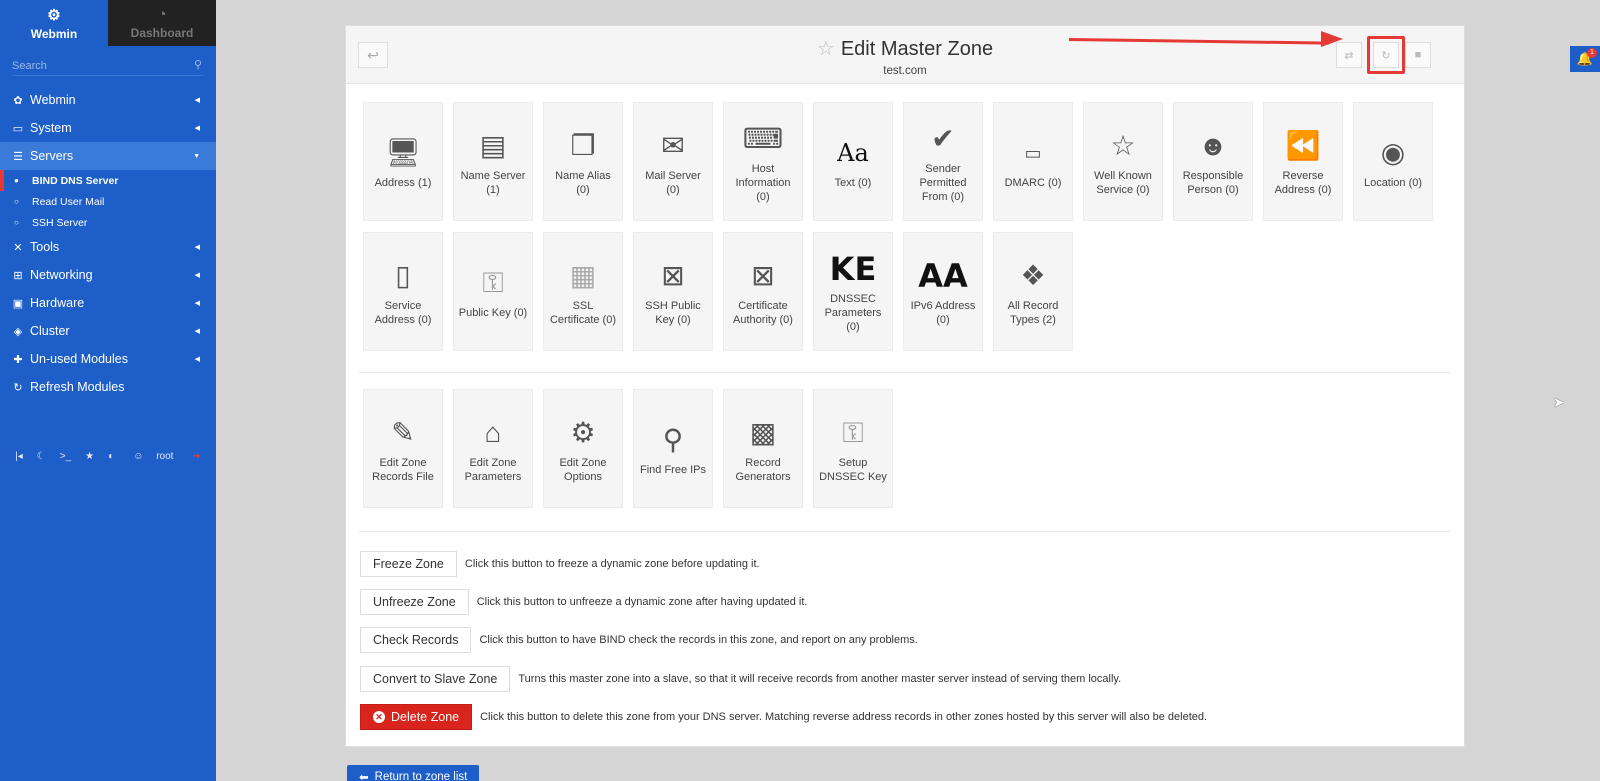 The height and width of the screenshot is (781, 1600). I want to click on user-button: ☺ root, so click(153, 456).